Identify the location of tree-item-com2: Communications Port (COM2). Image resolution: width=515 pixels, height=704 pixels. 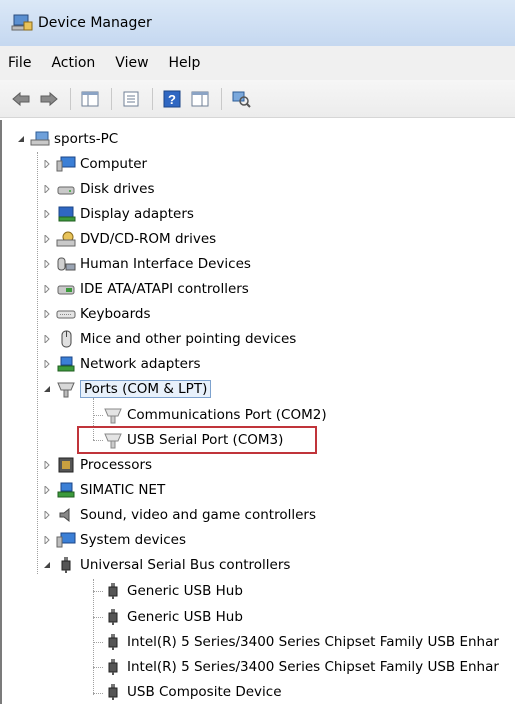
(215, 415).